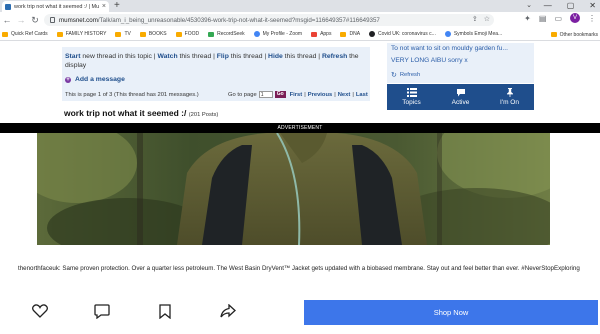 The height and width of the screenshot is (334, 600). Describe the element at coordinates (460, 93) in the screenshot. I see `active-chat-icon` at that location.